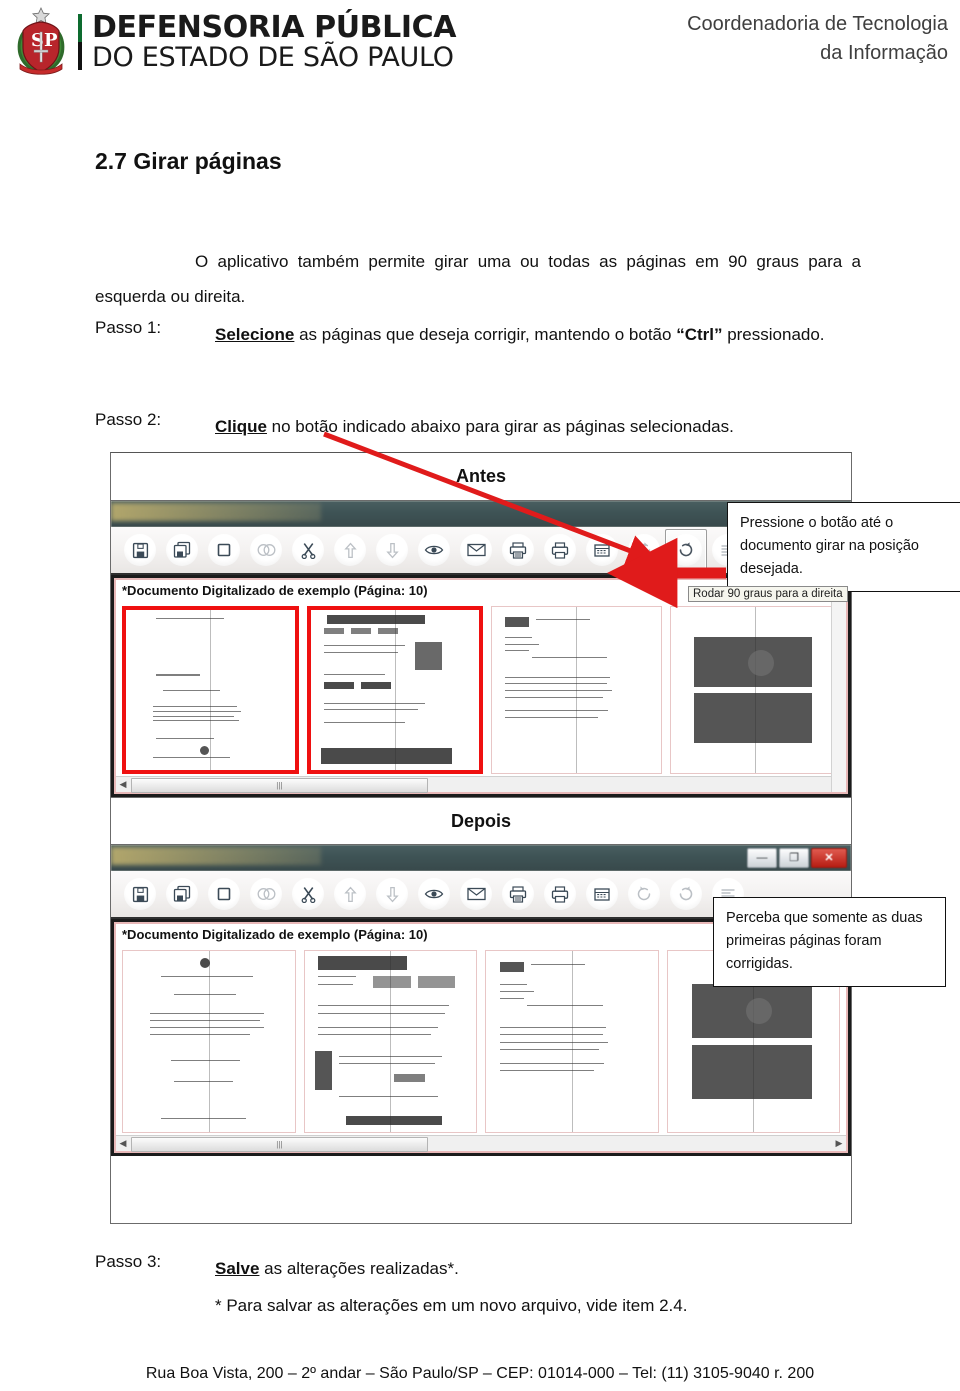  What do you see at coordinates (241, 426) in the screenshot?
I see `step-2-action: Clique` at bounding box center [241, 426].